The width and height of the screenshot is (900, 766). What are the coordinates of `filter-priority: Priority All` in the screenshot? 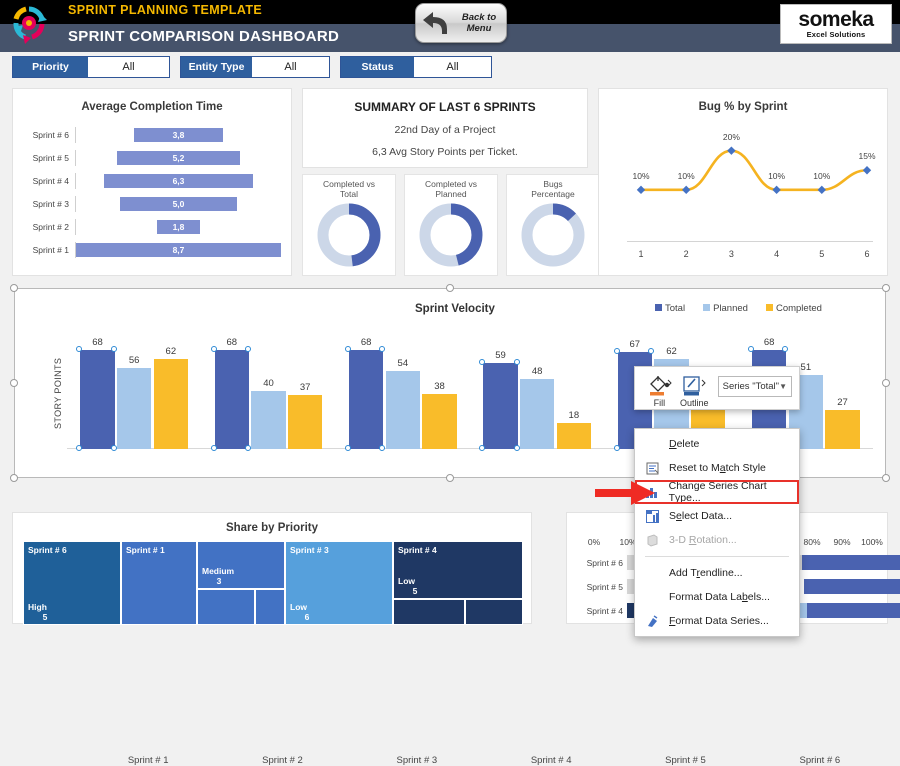 It's located at (91, 67).